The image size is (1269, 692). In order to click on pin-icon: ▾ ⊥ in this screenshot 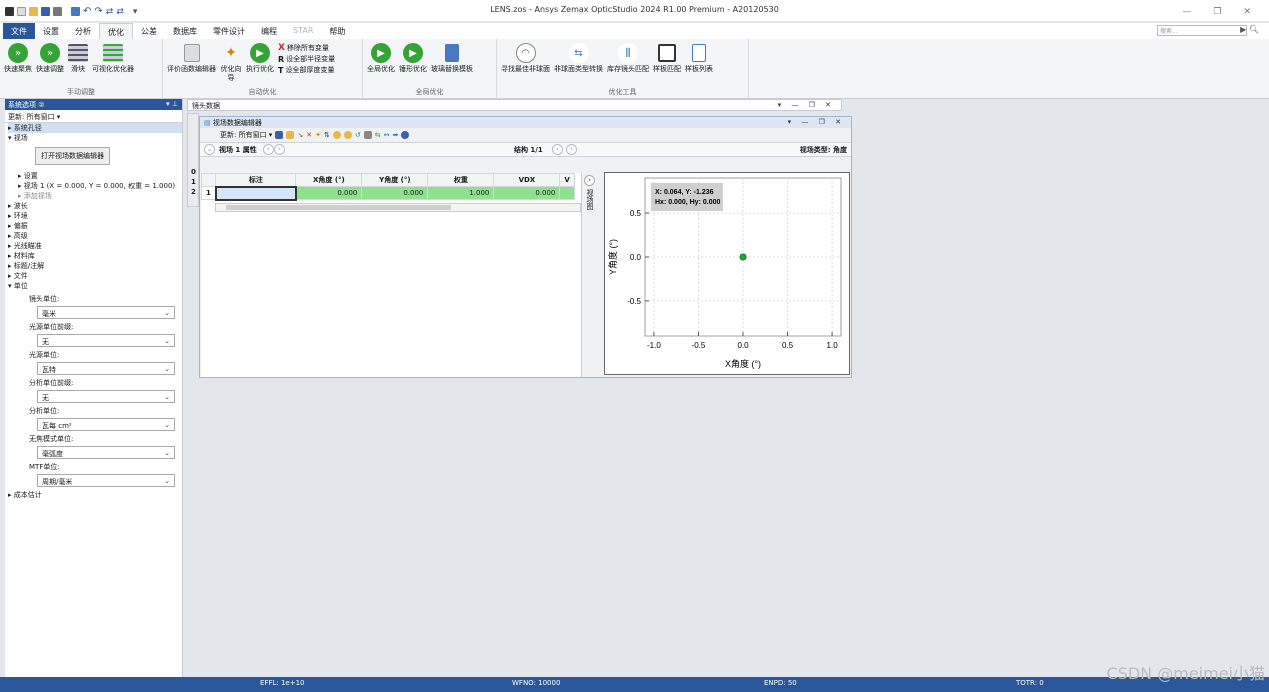, I will do `click(172, 104)`.